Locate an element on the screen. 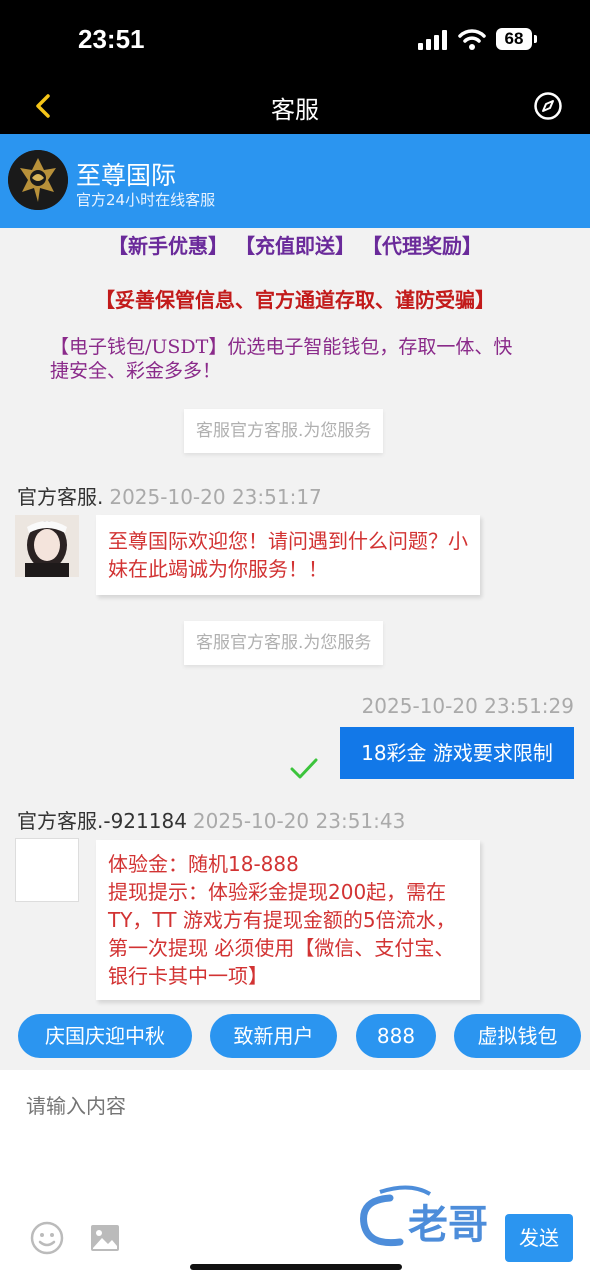 The width and height of the screenshot is (590, 1280). quick-reply-chip: 888 is located at coordinates (396, 1036).